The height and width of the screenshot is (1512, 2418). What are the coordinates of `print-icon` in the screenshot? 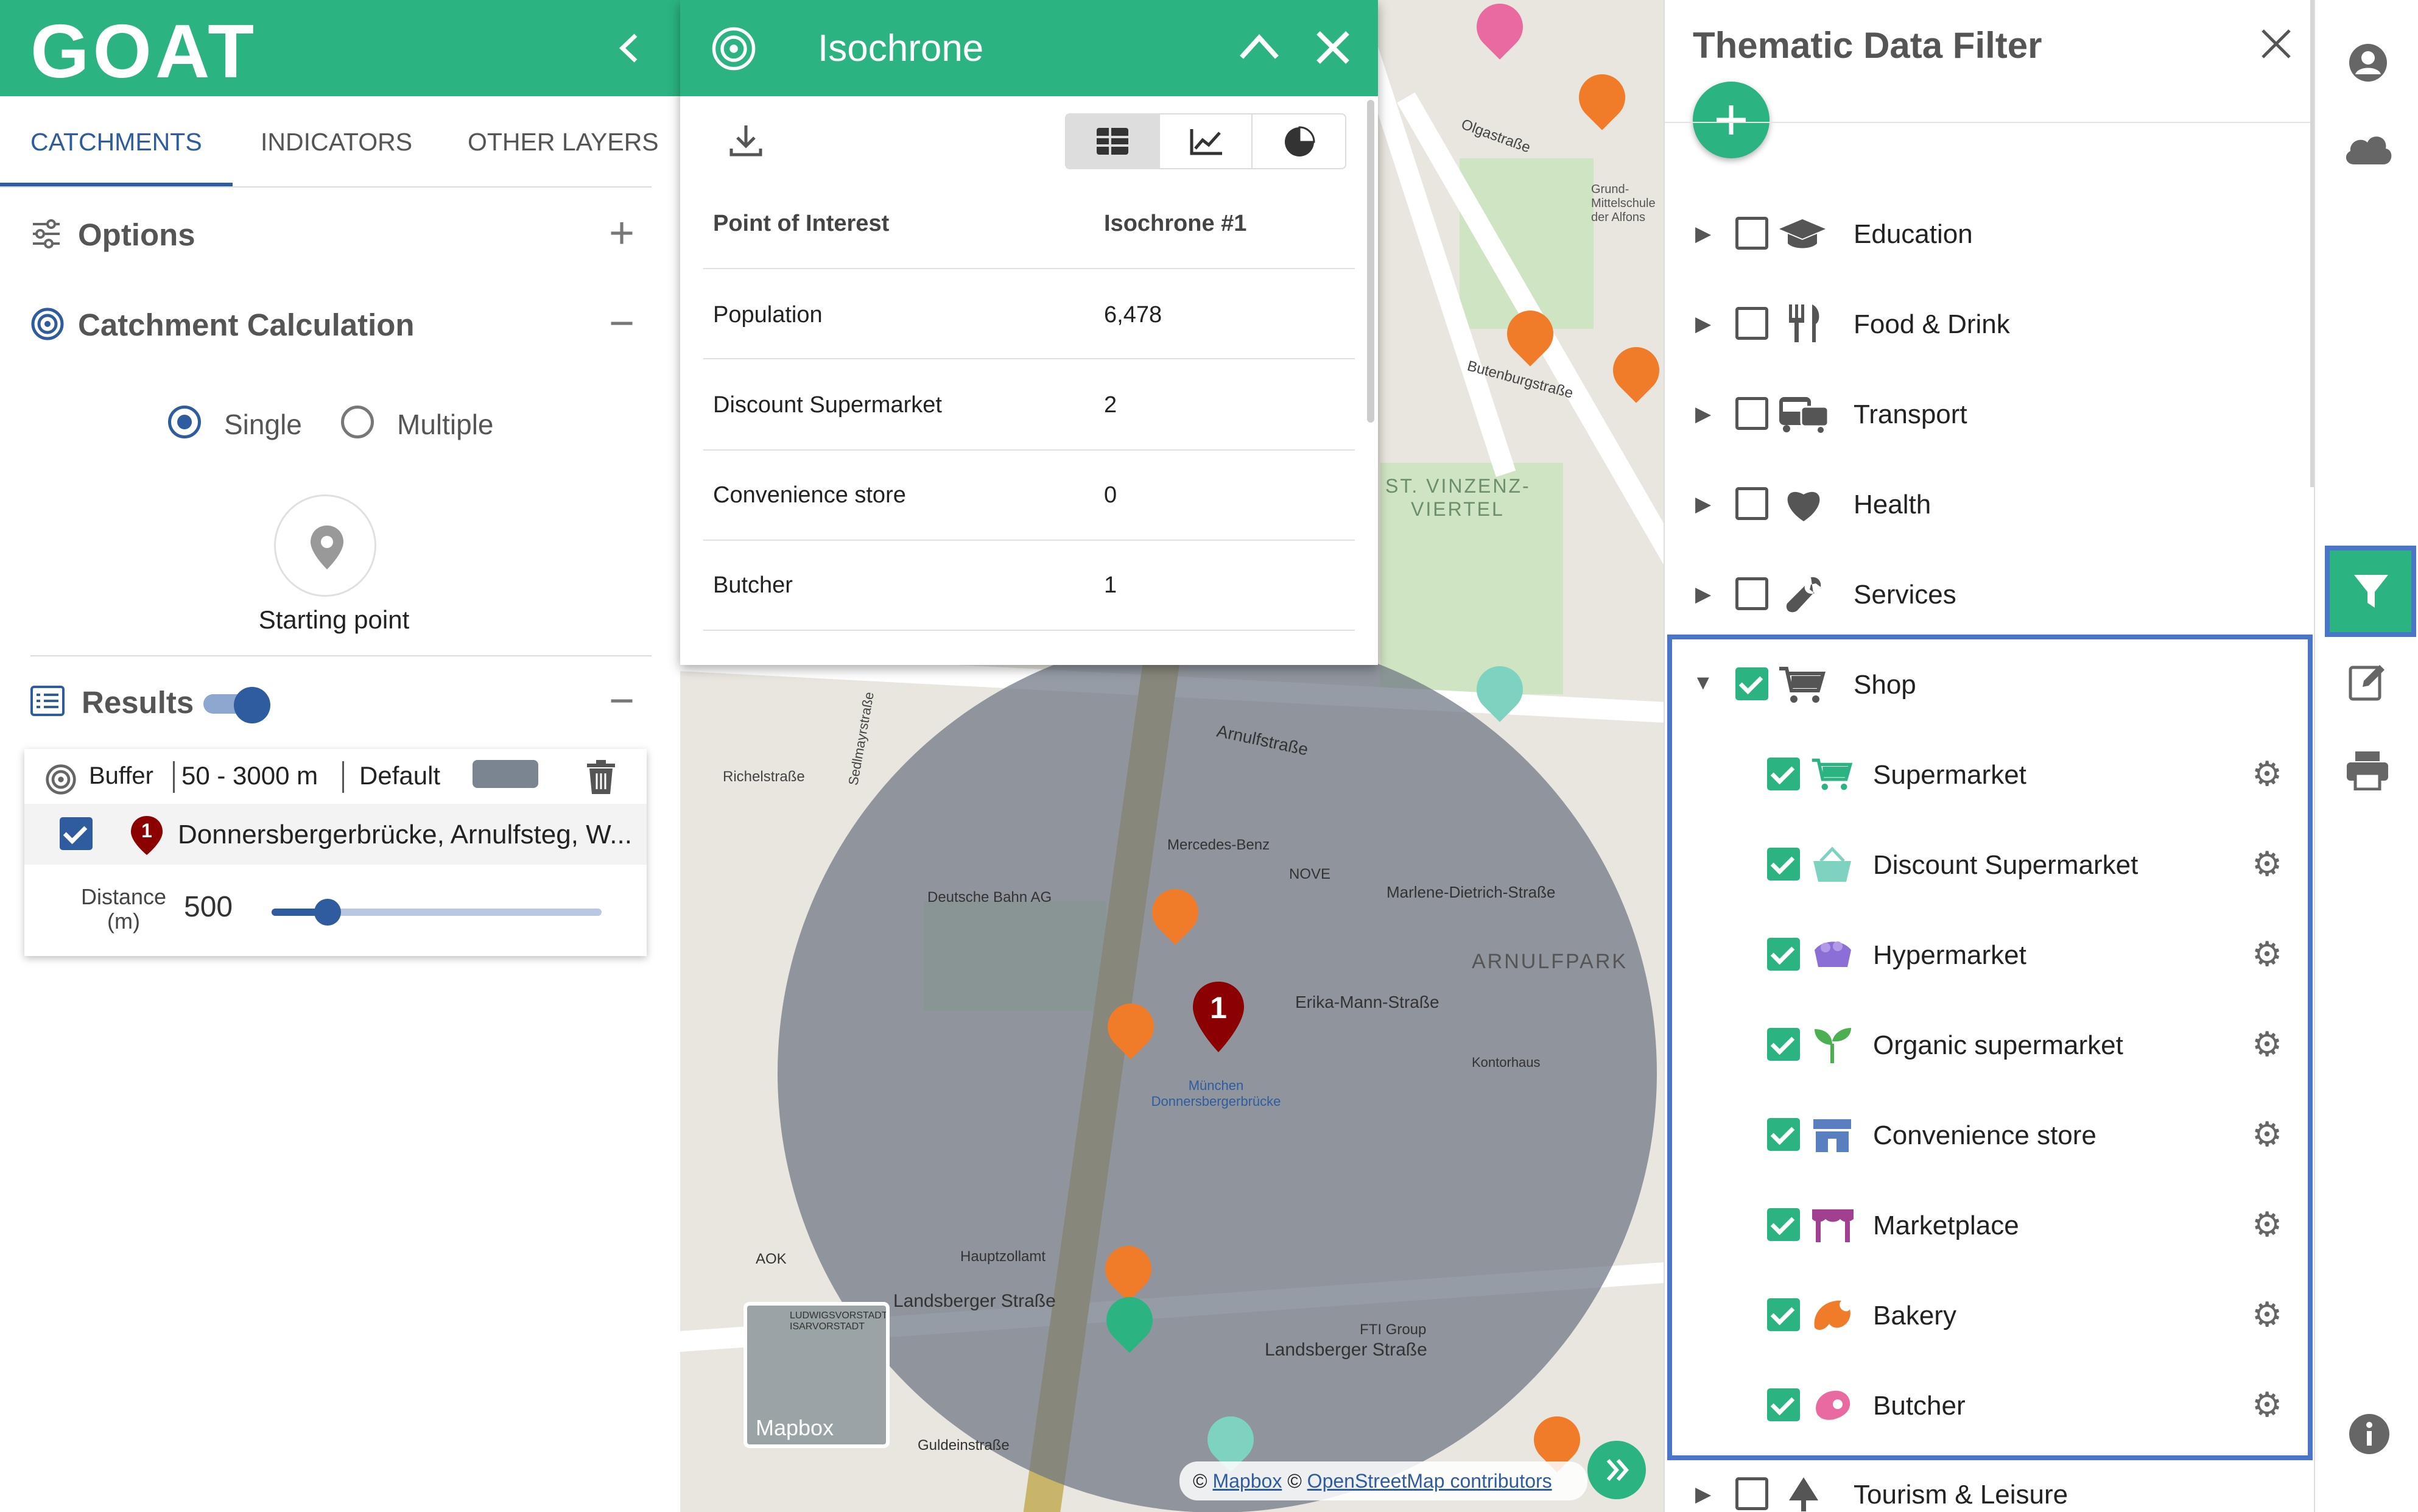 It's located at (2367, 770).